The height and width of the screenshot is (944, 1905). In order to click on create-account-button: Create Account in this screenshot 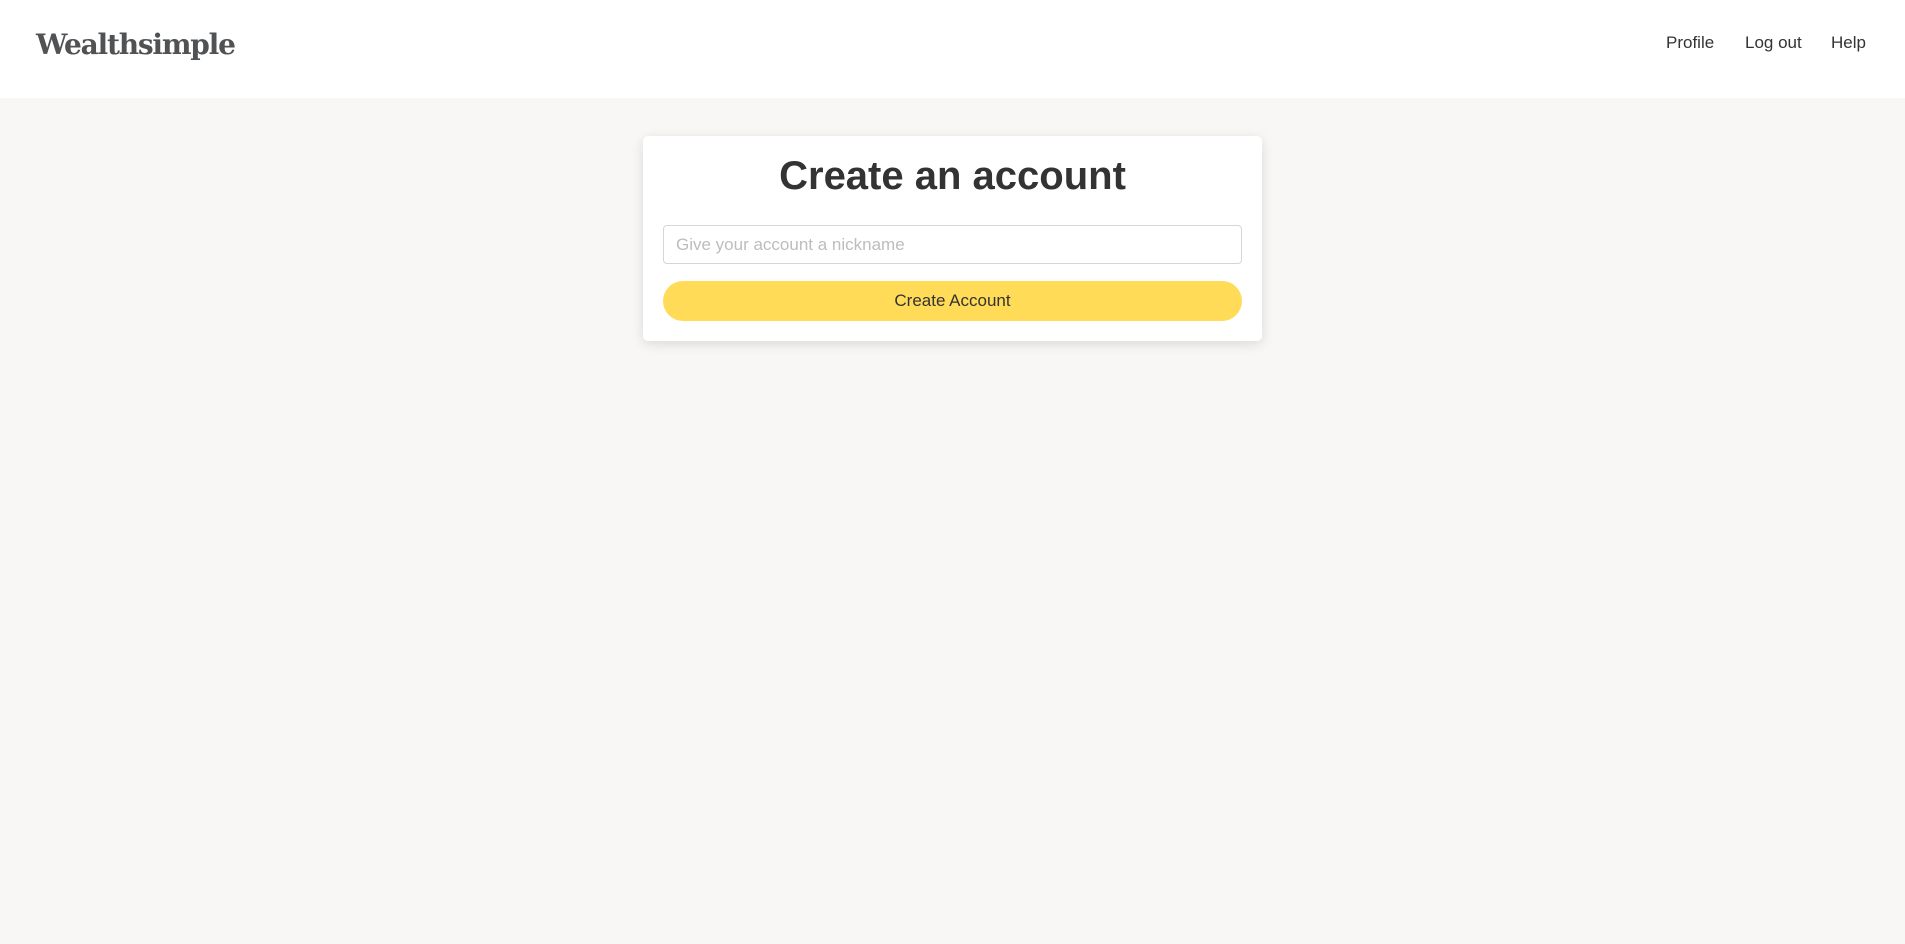, I will do `click(952, 301)`.